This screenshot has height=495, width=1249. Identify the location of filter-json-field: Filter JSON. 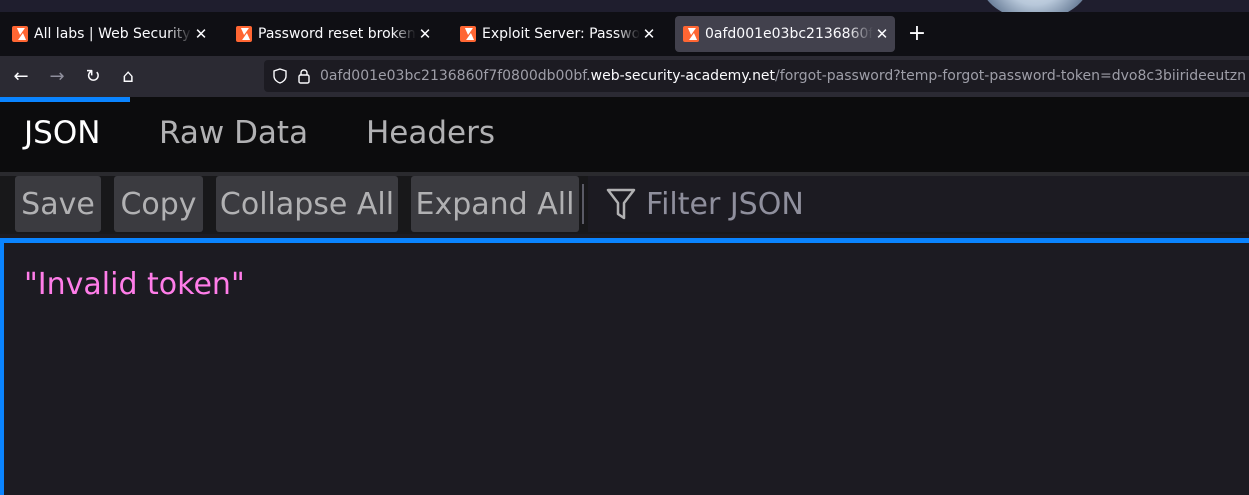
(918, 204).